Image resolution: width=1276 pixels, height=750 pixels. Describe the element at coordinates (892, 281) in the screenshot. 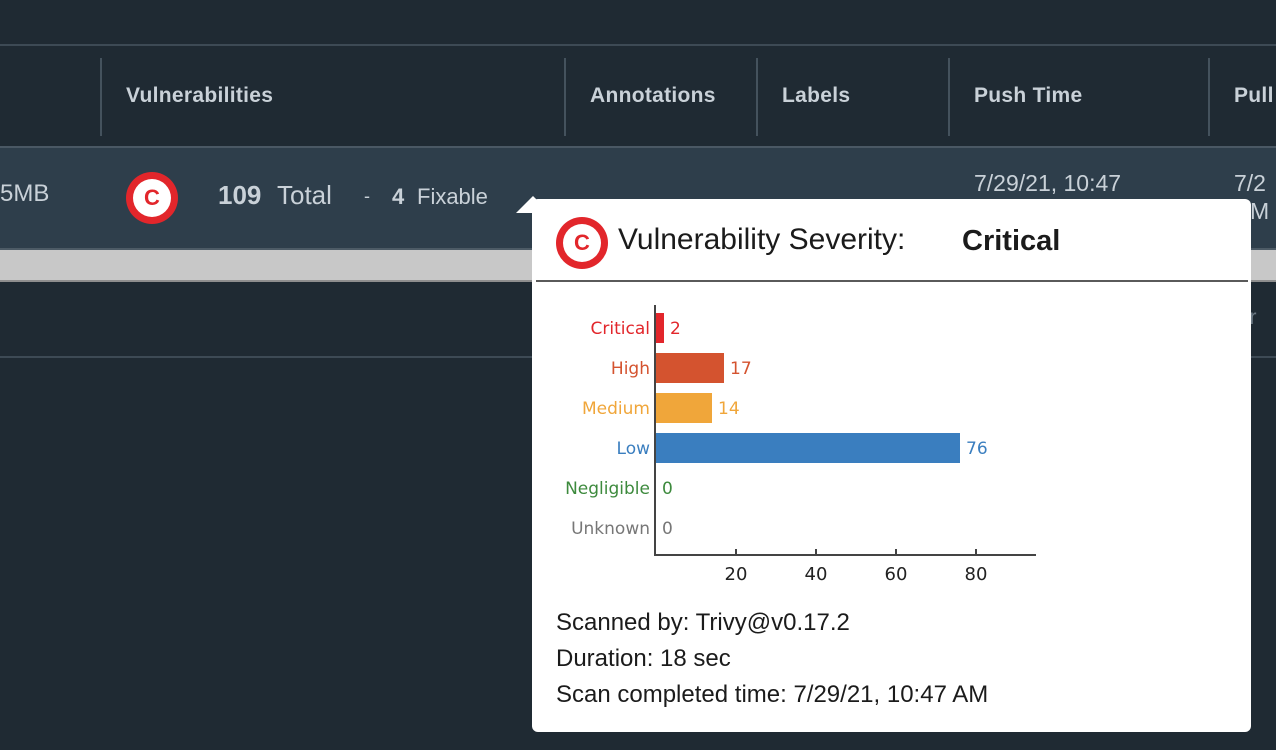

I see `tooltip-divider` at that location.